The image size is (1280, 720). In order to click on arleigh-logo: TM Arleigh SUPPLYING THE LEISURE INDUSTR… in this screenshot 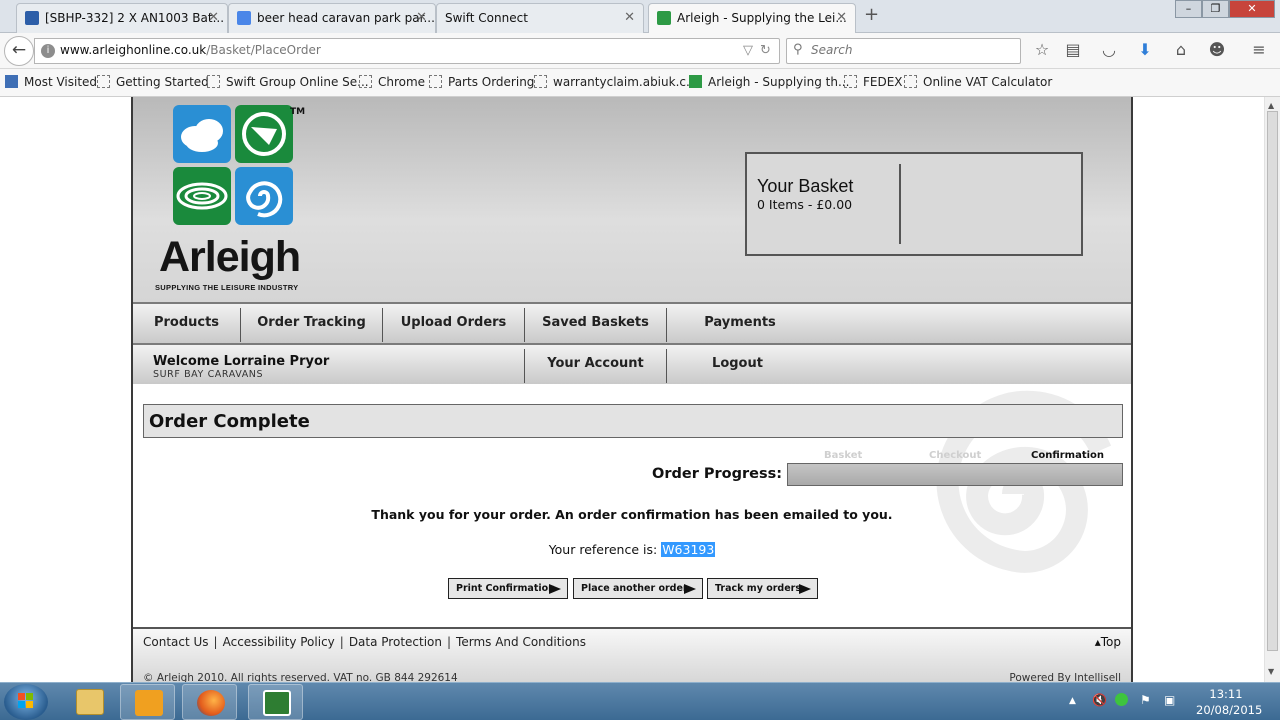, I will do `click(237, 200)`.